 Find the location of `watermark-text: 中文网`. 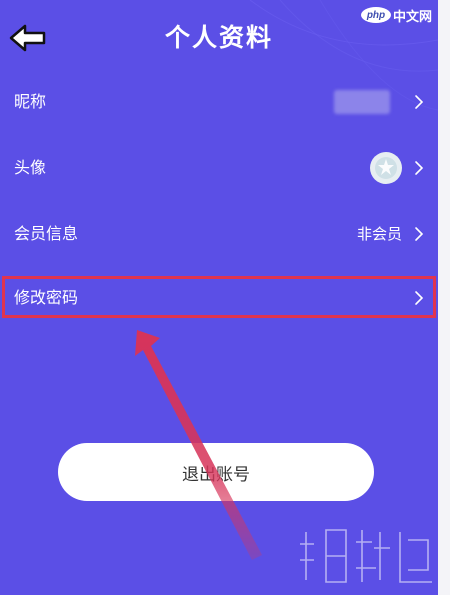

watermark-text: 中文网 is located at coordinates (412, 17).